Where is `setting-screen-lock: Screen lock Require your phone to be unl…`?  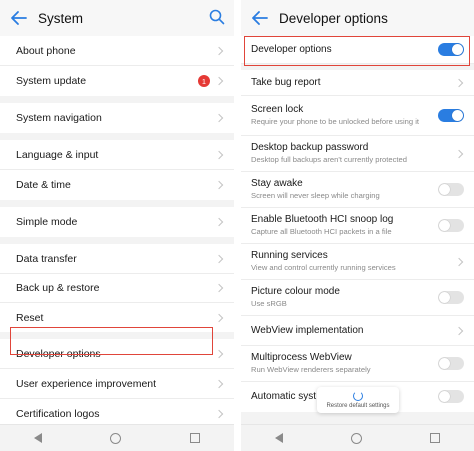
setting-screen-lock: Screen lock Require your phone to be unl… is located at coordinates (357, 116).